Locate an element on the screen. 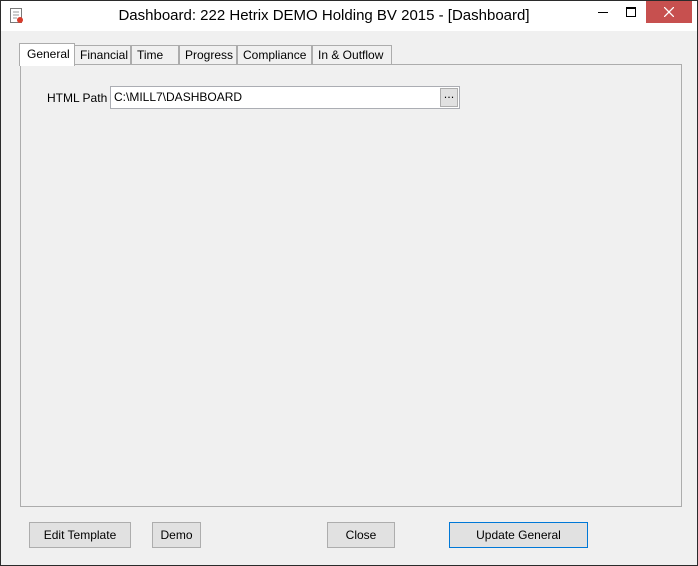  tab-compliance: Compliance is located at coordinates (274, 54).